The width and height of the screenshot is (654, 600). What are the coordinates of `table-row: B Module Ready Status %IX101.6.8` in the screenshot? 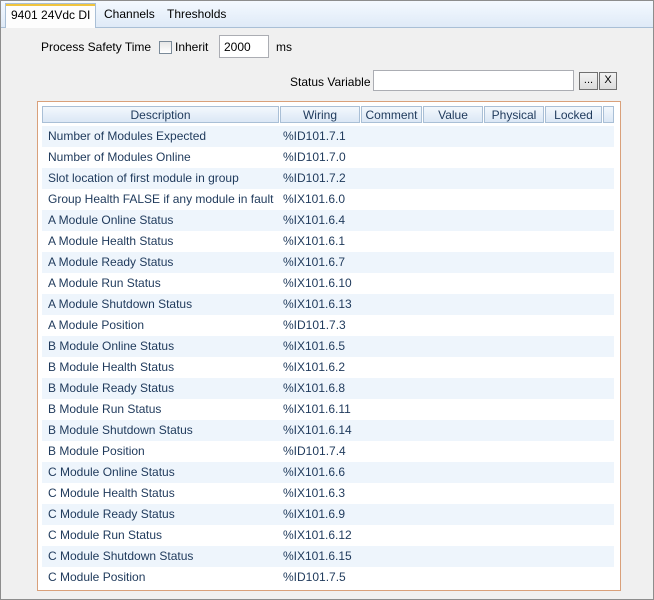 It's located at (328, 388).